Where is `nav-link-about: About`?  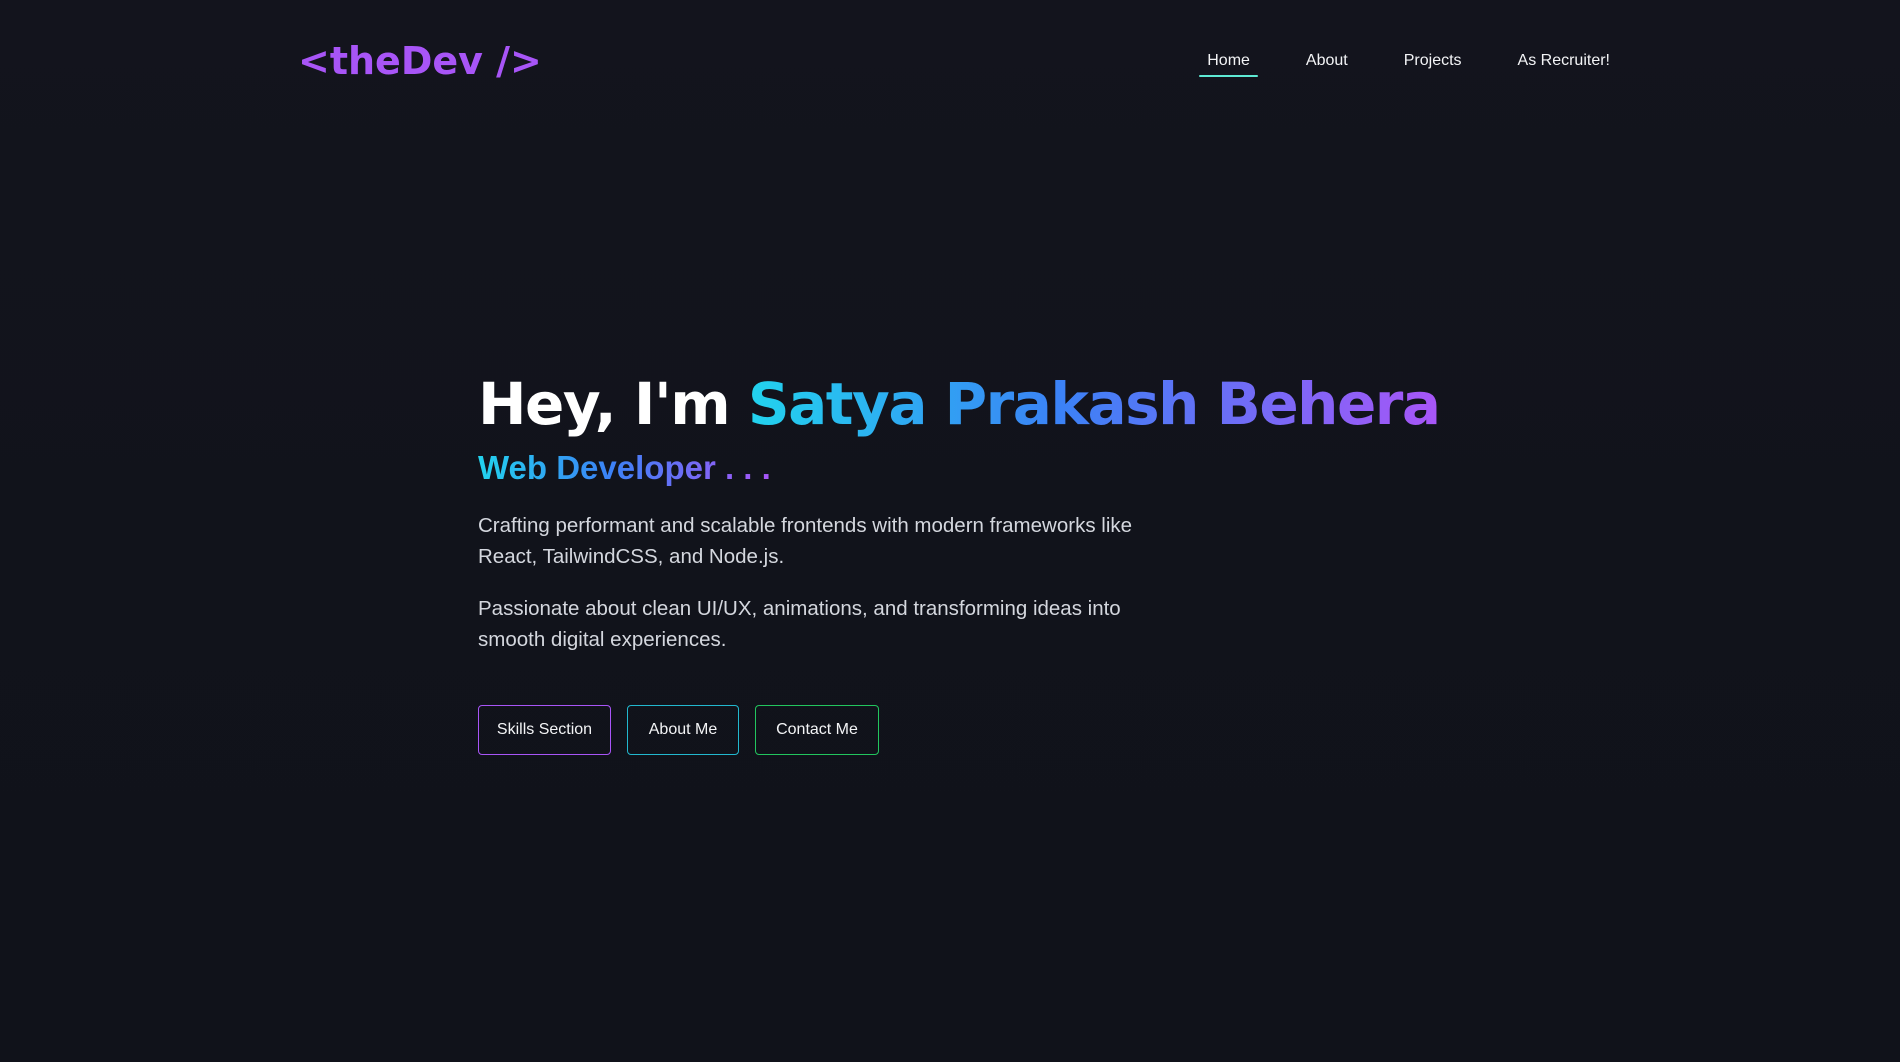
nav-link-about: About is located at coordinates (1327, 63).